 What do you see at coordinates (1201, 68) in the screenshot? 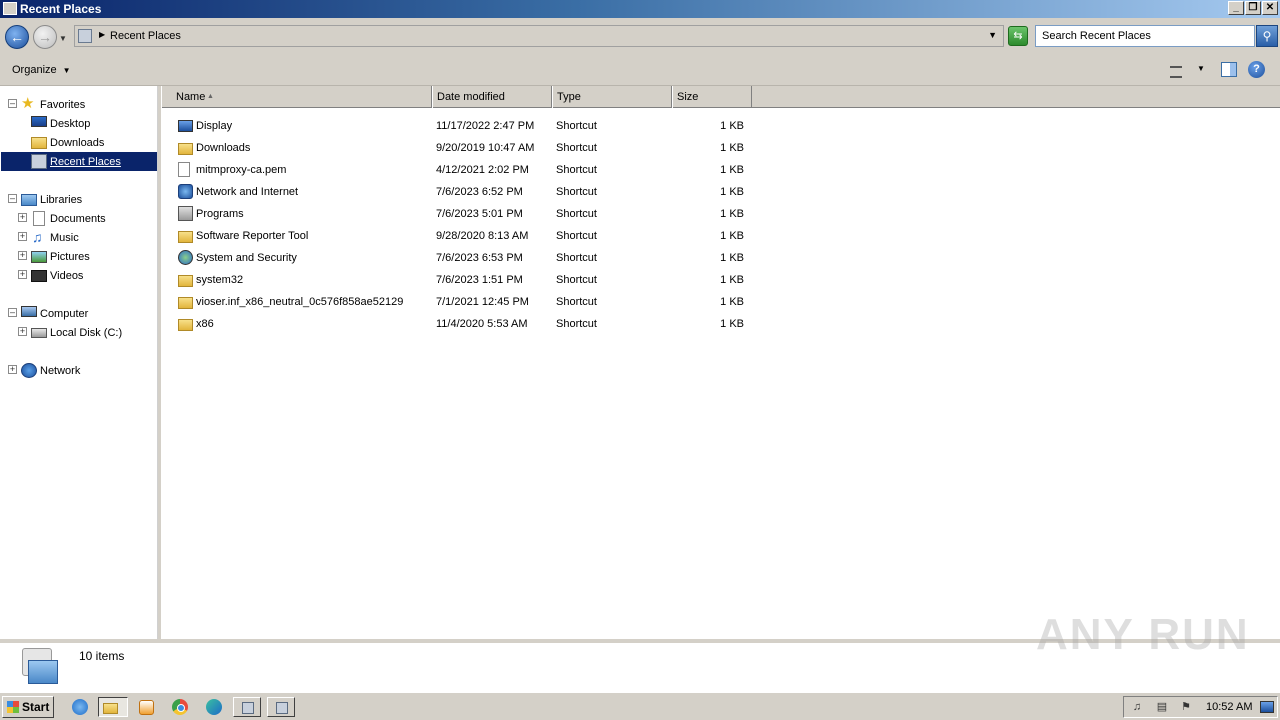
I see `view-options-dropdown: ▼` at bounding box center [1201, 68].